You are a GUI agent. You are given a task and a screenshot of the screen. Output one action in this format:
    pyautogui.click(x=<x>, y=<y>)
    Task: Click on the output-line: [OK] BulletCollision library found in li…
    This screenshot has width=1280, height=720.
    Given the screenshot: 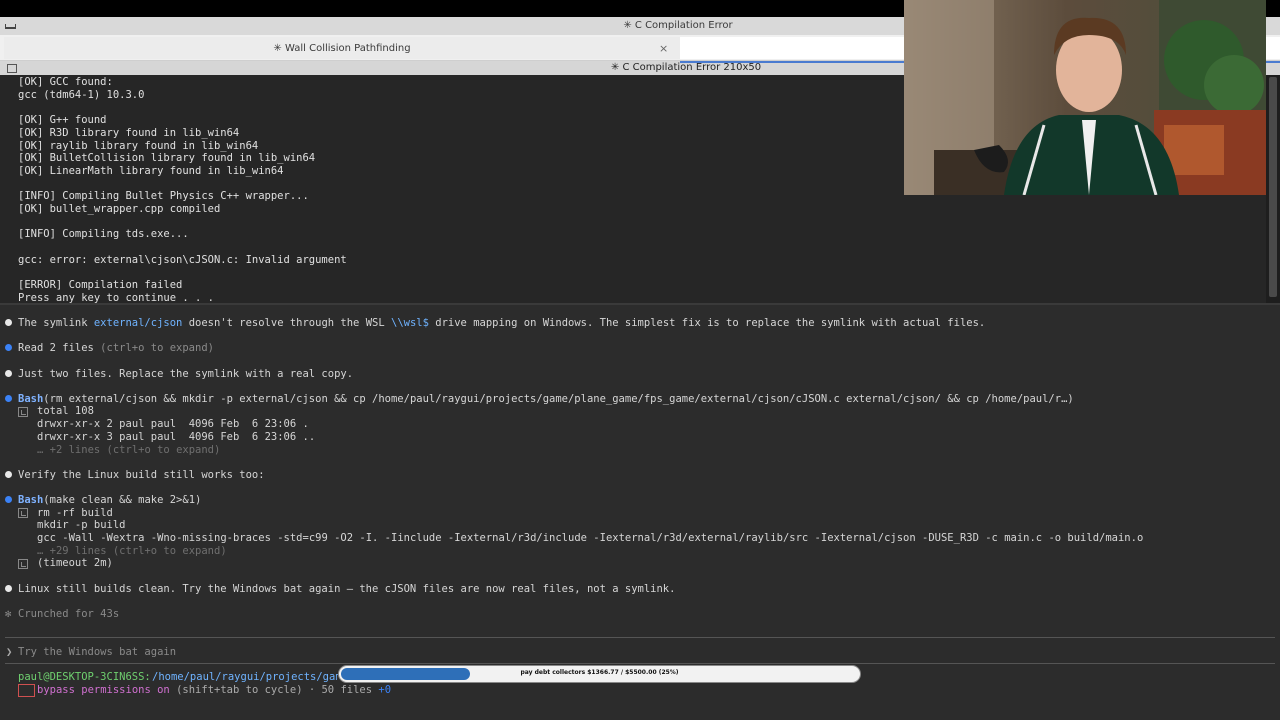 What is the action you would take?
    pyautogui.click(x=167, y=158)
    